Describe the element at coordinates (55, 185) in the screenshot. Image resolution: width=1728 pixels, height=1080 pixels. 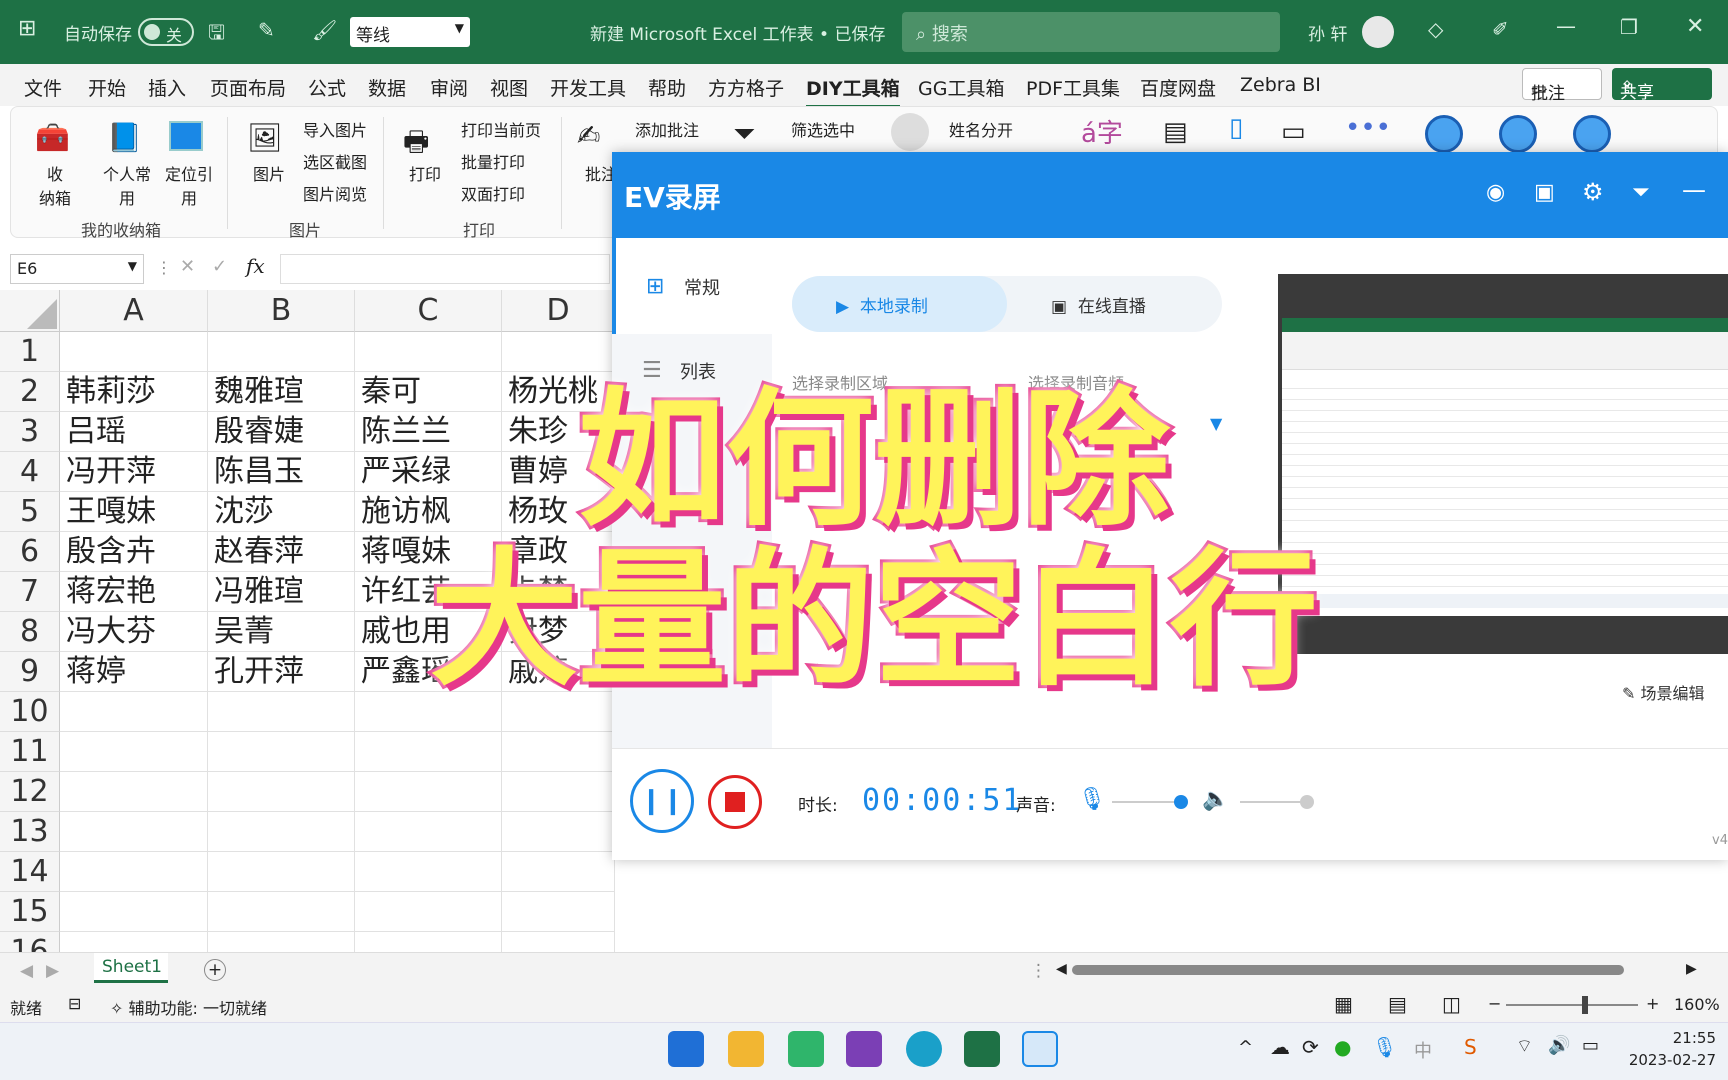
I see `storage-box-button: 收 纳箱` at that location.